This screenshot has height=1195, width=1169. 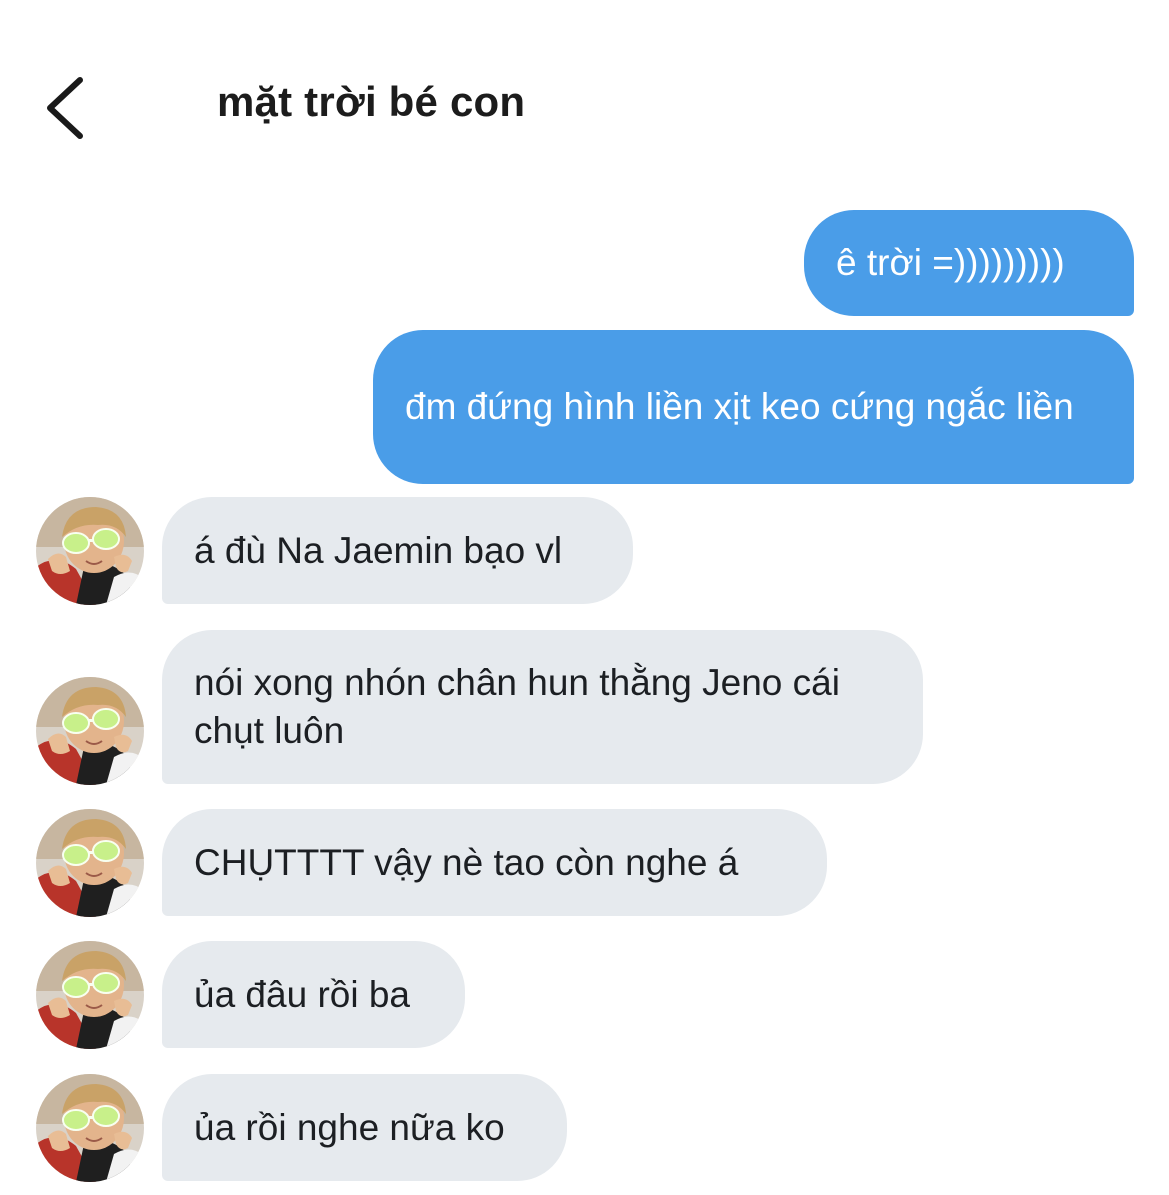 I want to click on message-bubble-outgoing: ê trời =))))))))), so click(x=969, y=263).